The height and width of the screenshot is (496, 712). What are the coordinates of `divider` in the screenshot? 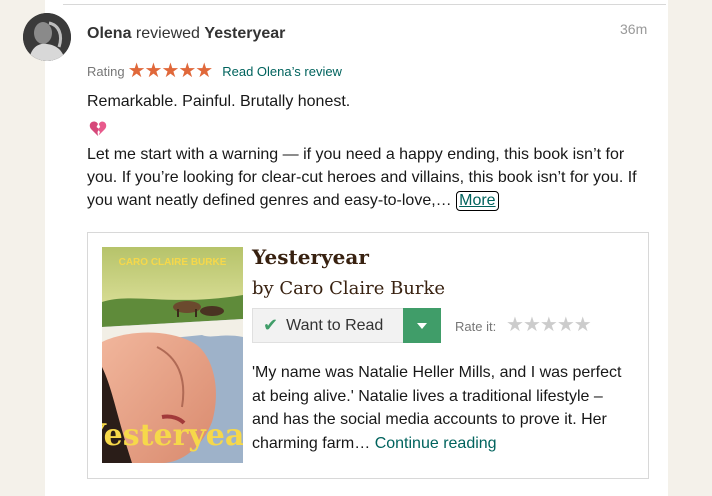 It's located at (364, 4).